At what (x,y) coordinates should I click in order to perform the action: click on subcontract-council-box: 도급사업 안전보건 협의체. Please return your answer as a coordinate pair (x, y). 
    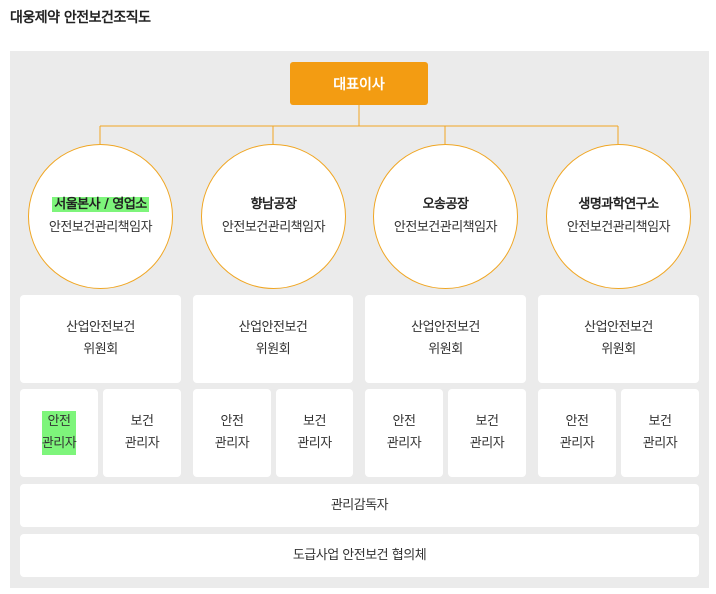
    Looking at the image, I should click on (359, 555).